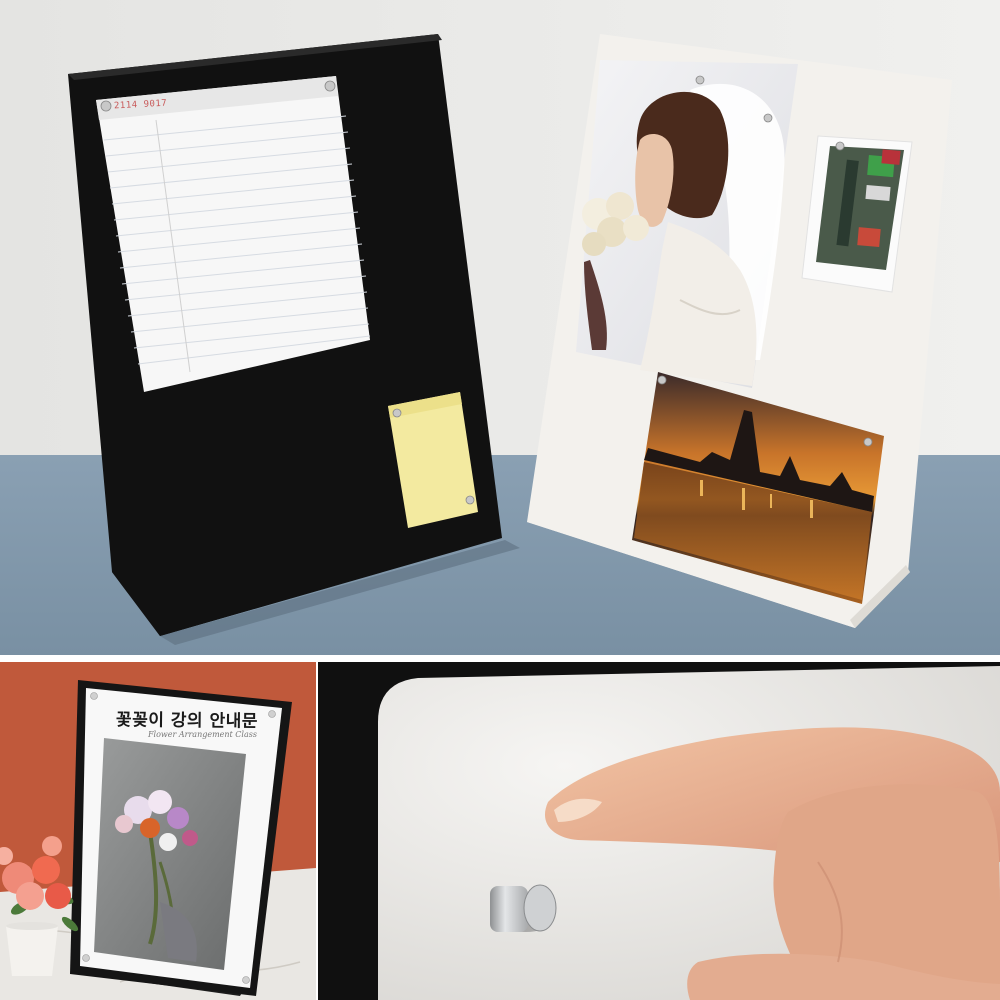 The width and height of the screenshot is (1000, 1000). I want to click on poster-title: 꽃꽂이 강의 안내문, so click(187, 721).